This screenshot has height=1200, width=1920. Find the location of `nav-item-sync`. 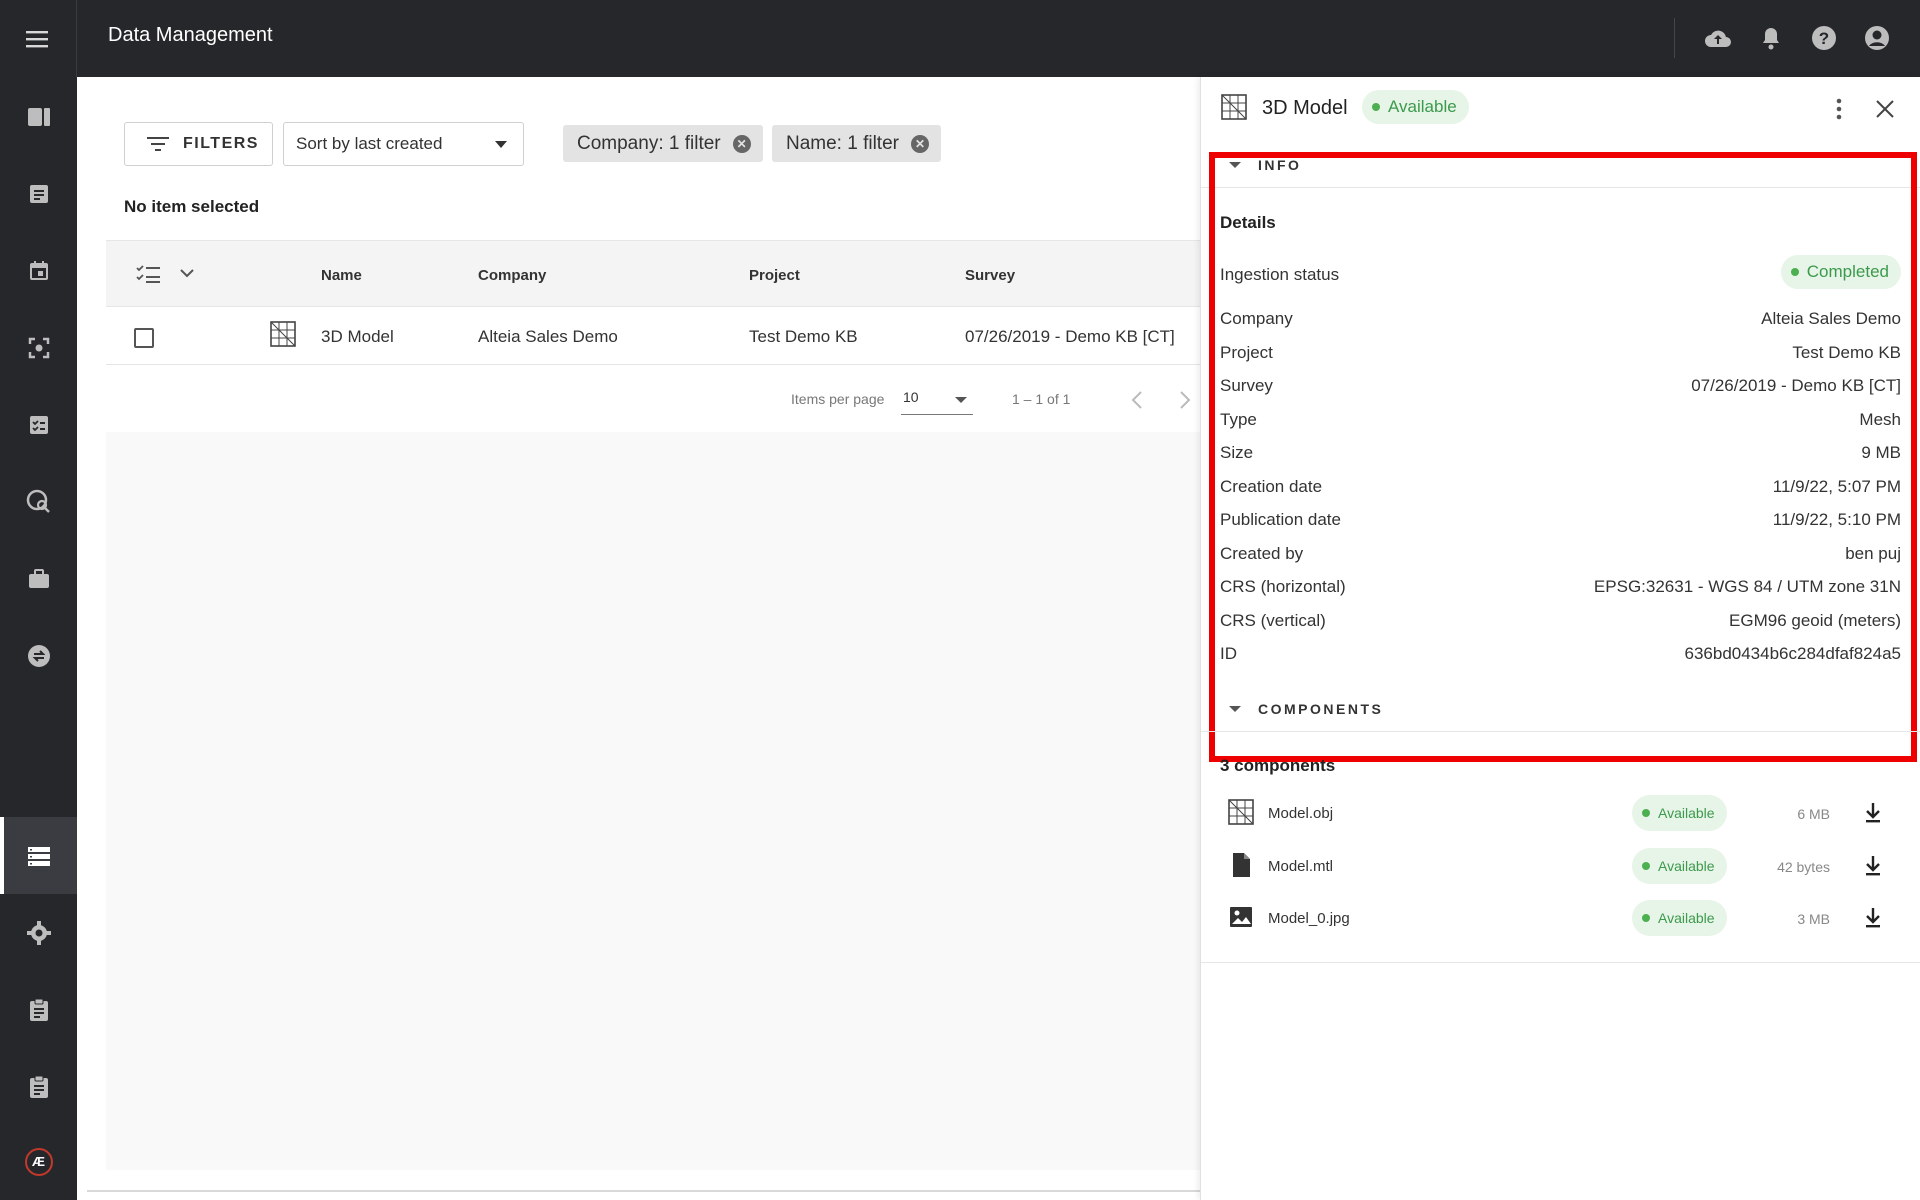

nav-item-sync is located at coordinates (38, 655).